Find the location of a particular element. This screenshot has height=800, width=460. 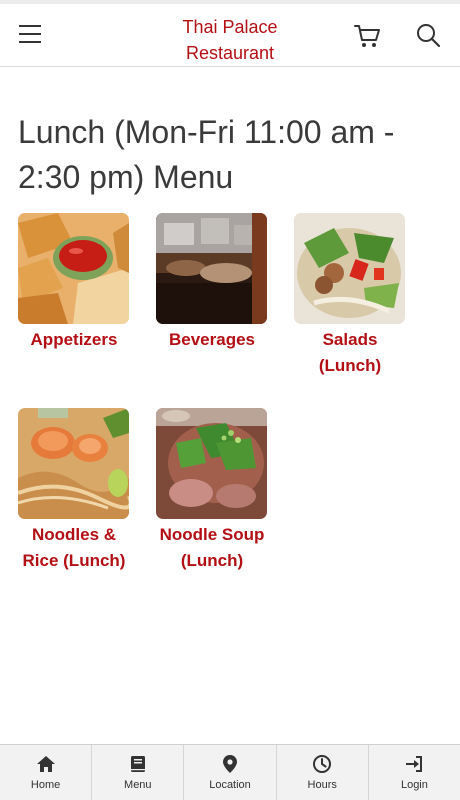

app-header: Thai Palace Restaurant is located at coordinates (230, 35).